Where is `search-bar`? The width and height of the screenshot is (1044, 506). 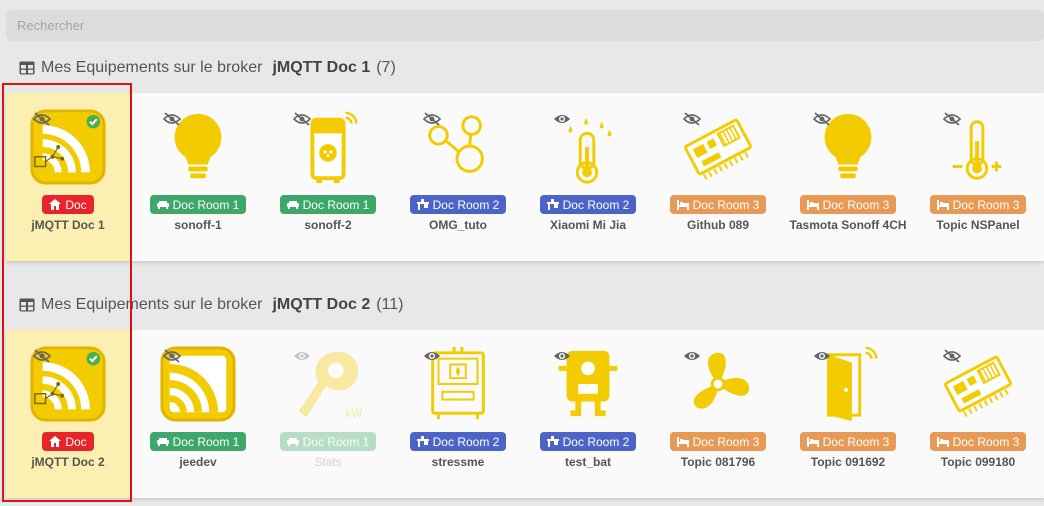 search-bar is located at coordinates (525, 25).